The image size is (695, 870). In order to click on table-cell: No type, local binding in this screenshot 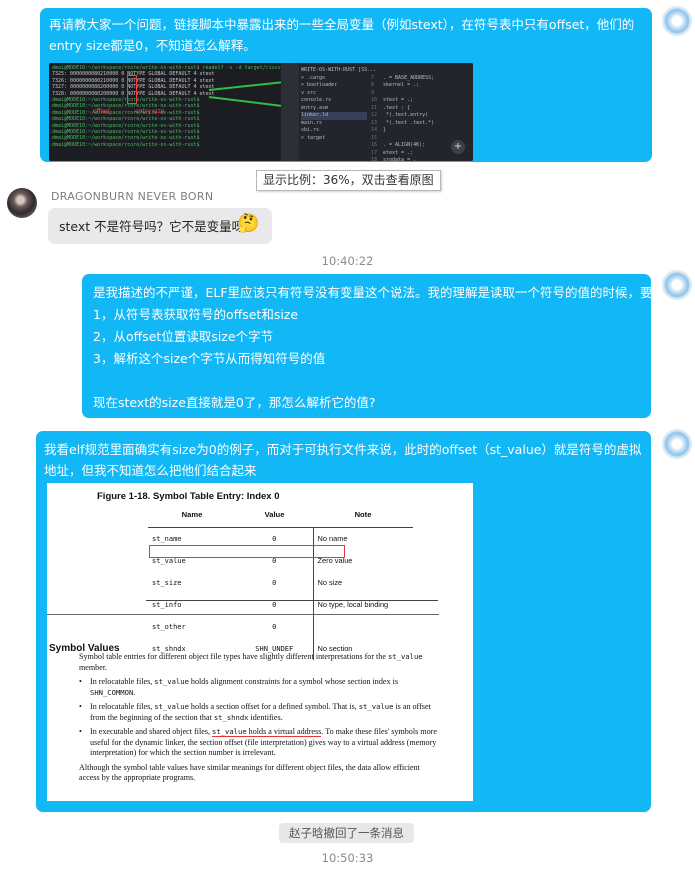, I will do `click(353, 604)`.